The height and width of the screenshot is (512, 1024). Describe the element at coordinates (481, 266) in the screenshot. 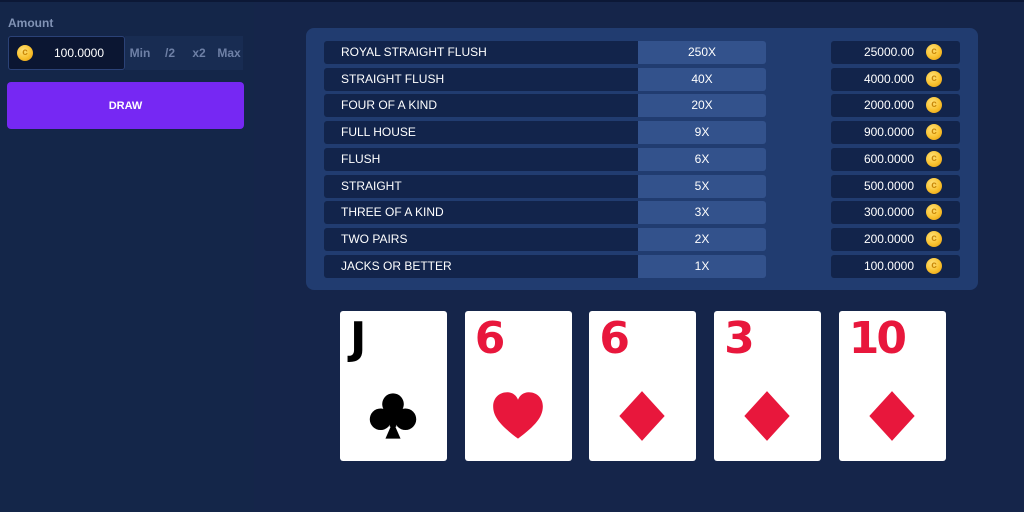

I see `hand-name: JACKS OR BETTER` at that location.